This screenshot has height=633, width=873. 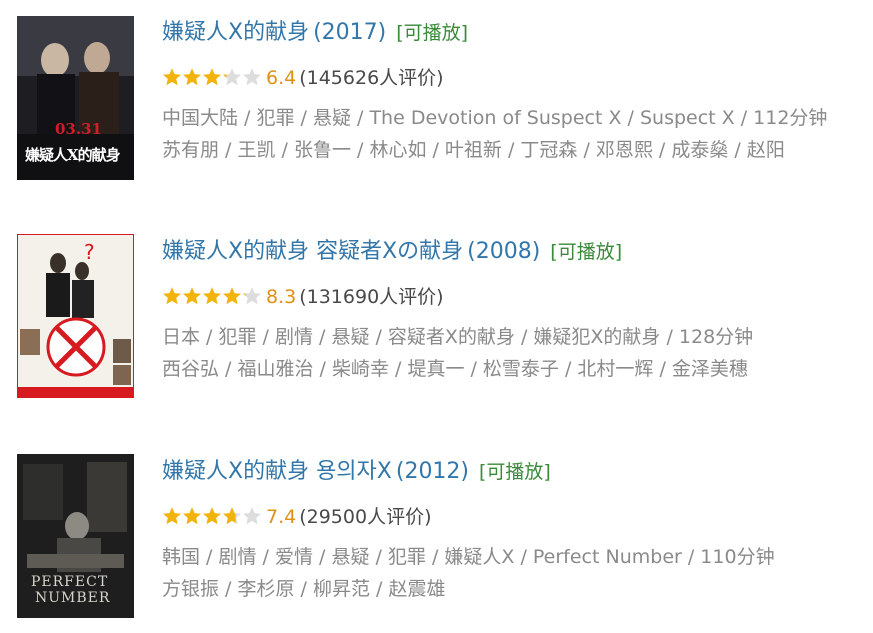 I want to click on poster-title-line1: PERFECT, so click(x=70, y=582).